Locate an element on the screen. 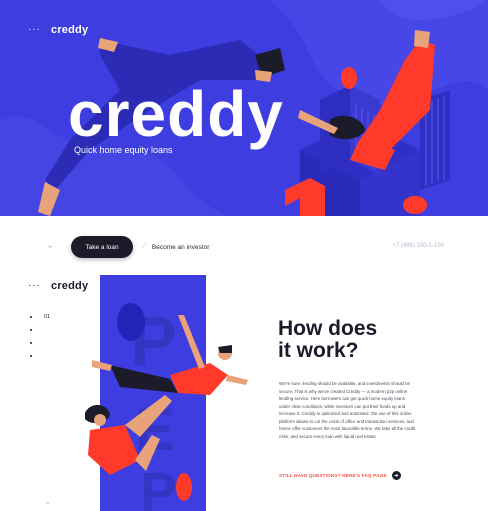 The height and width of the screenshot is (511, 488). arrow-right-icon: ➜ is located at coordinates (396, 475).